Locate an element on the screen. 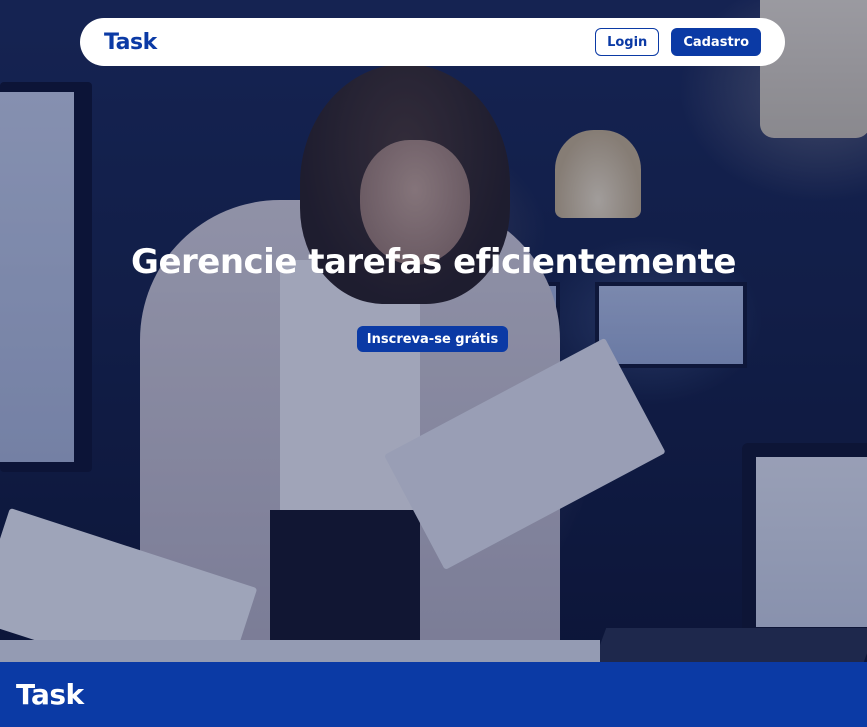  brand-logo: Task is located at coordinates (130, 42).